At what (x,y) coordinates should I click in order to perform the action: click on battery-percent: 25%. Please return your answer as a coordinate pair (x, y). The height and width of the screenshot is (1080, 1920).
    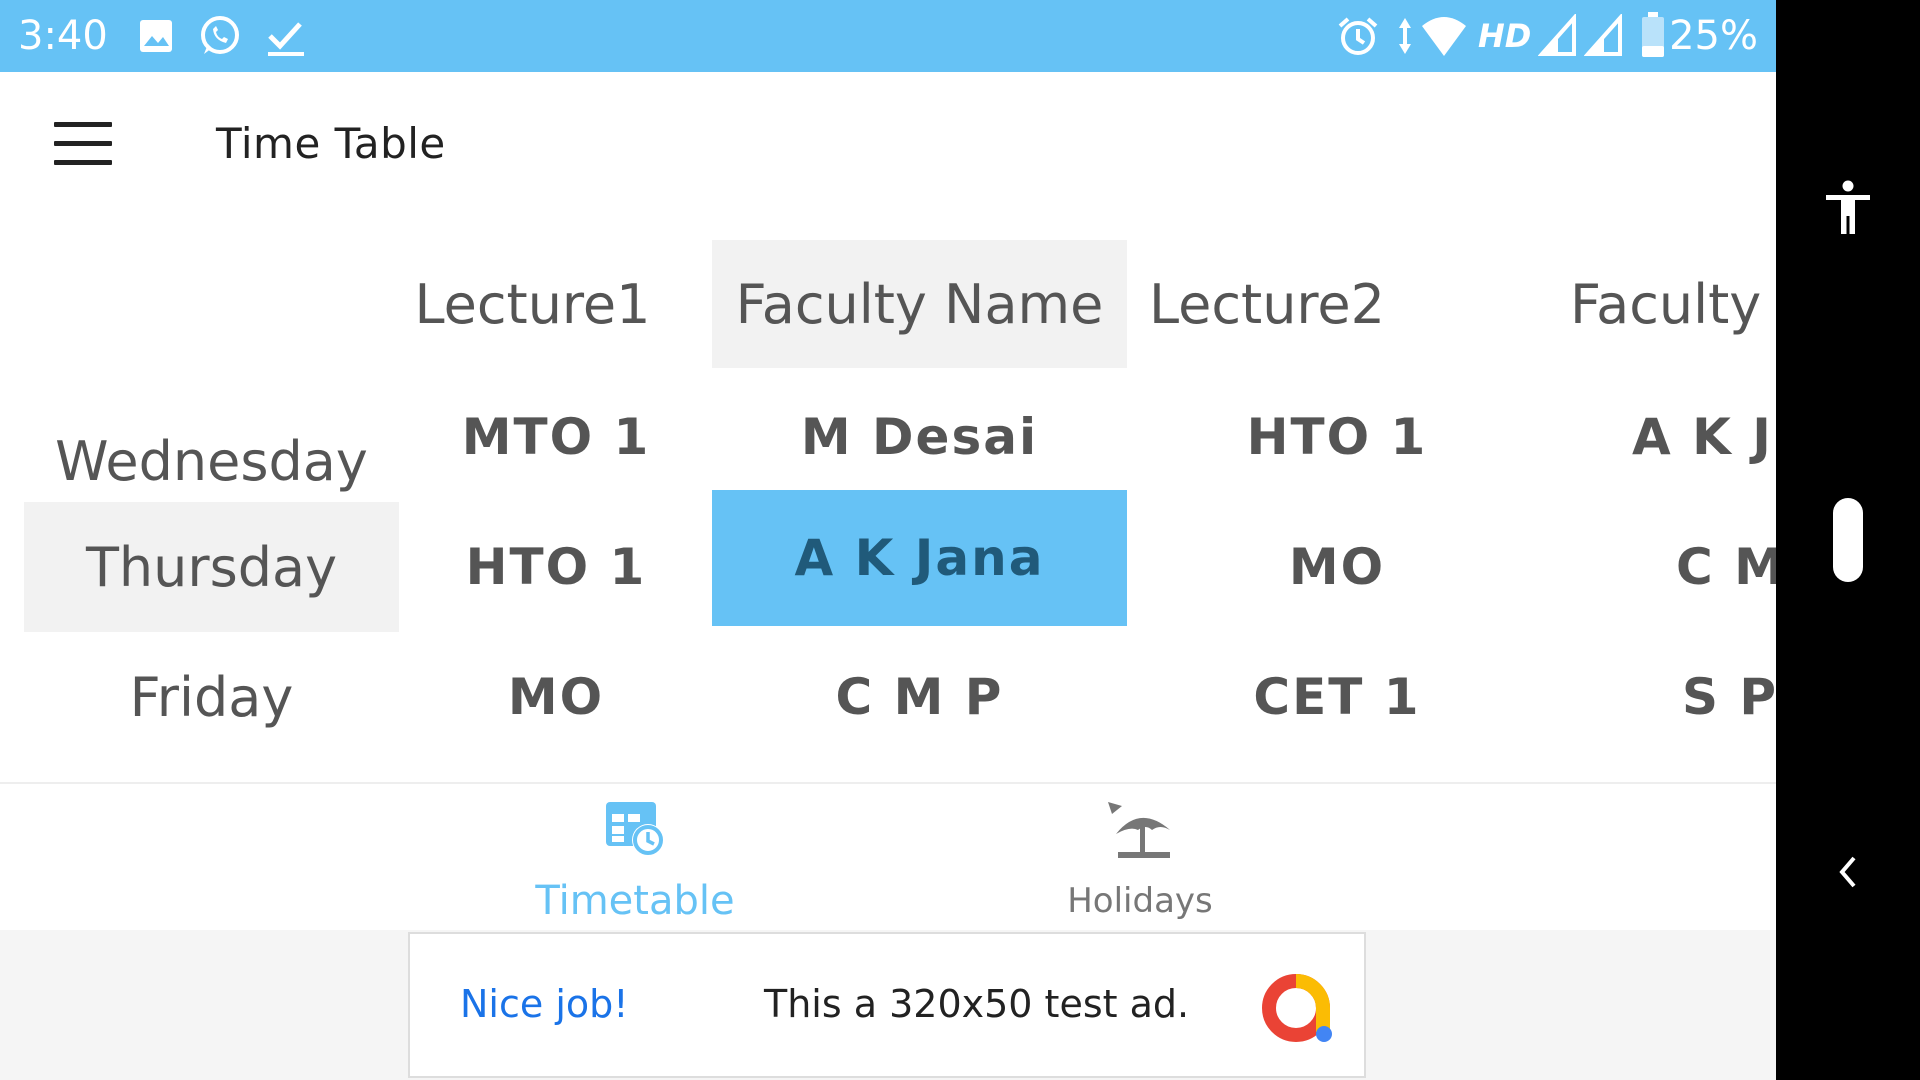
    Looking at the image, I should click on (1713, 36).